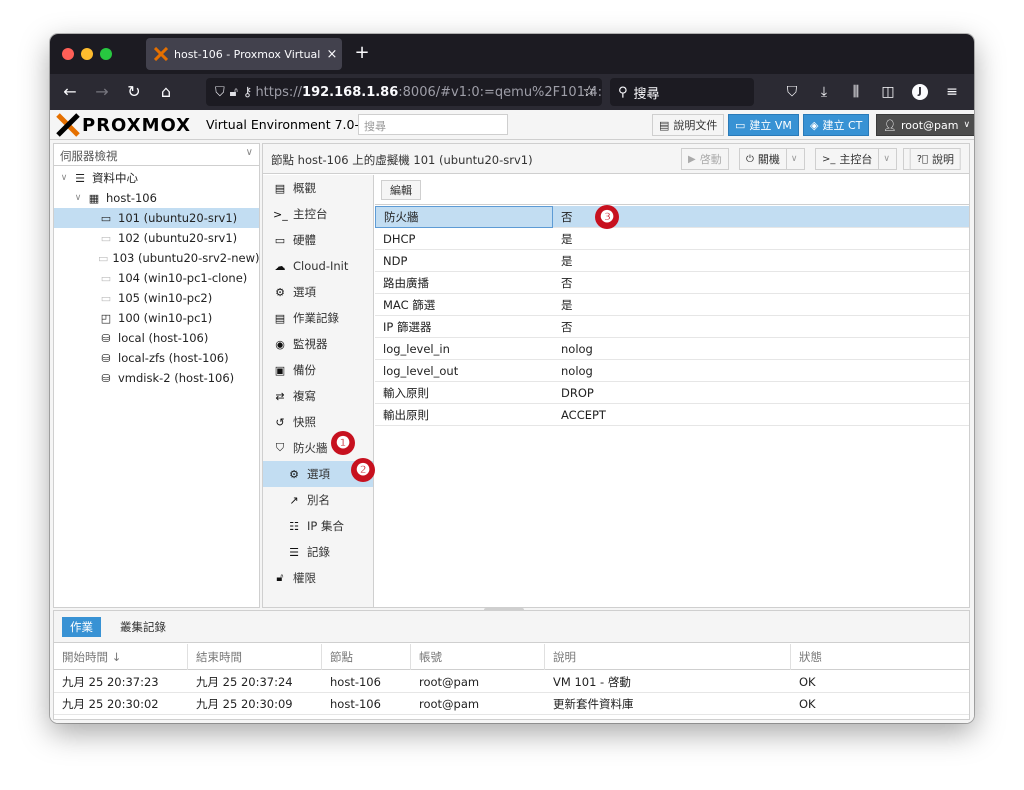 This screenshot has width=1024, height=790. Describe the element at coordinates (318, 578) in the screenshot. I see `nav-item-permissions: 🔓︎ 權限` at that location.